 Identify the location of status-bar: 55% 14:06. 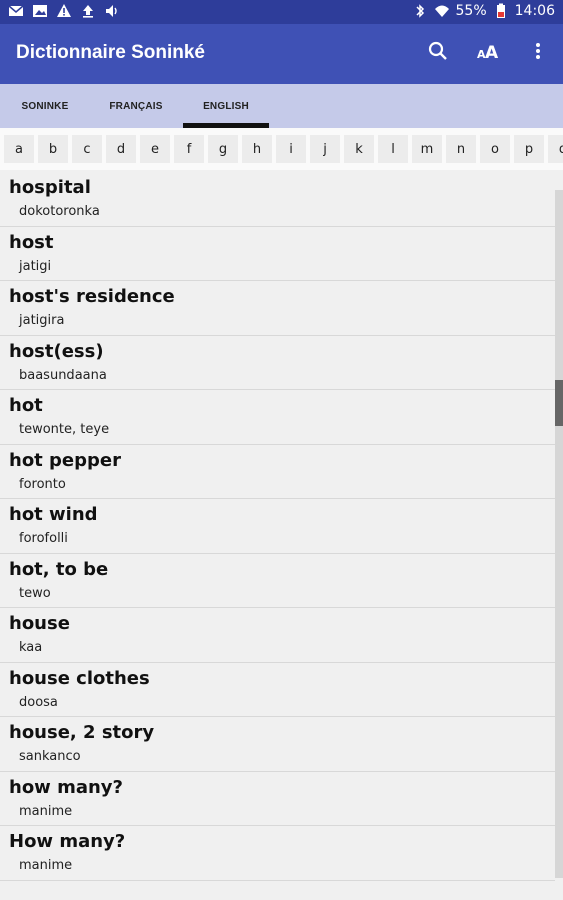
(281, 12).